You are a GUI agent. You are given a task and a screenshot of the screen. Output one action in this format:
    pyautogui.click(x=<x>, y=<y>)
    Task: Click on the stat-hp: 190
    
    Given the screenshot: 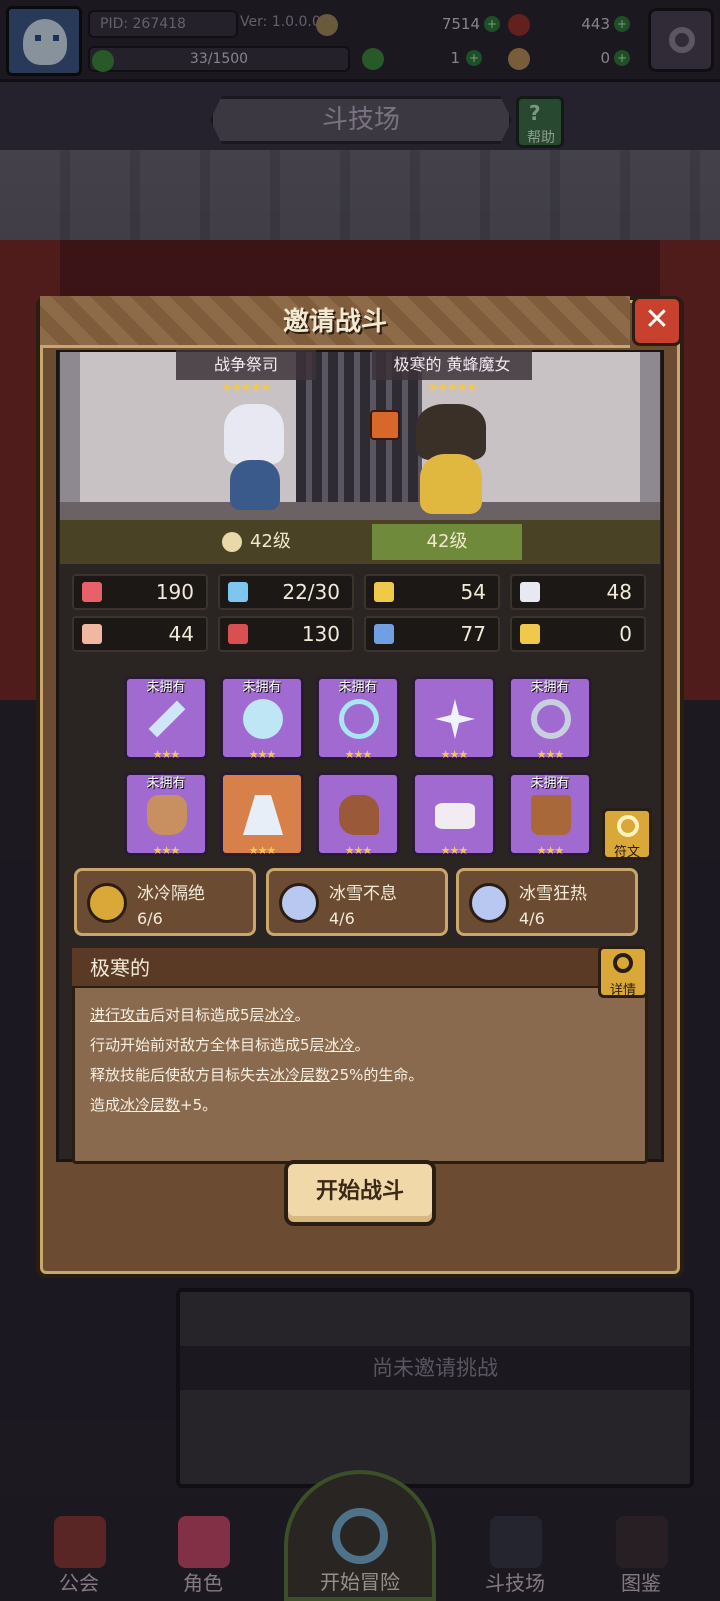 What is the action you would take?
    pyautogui.click(x=140, y=592)
    